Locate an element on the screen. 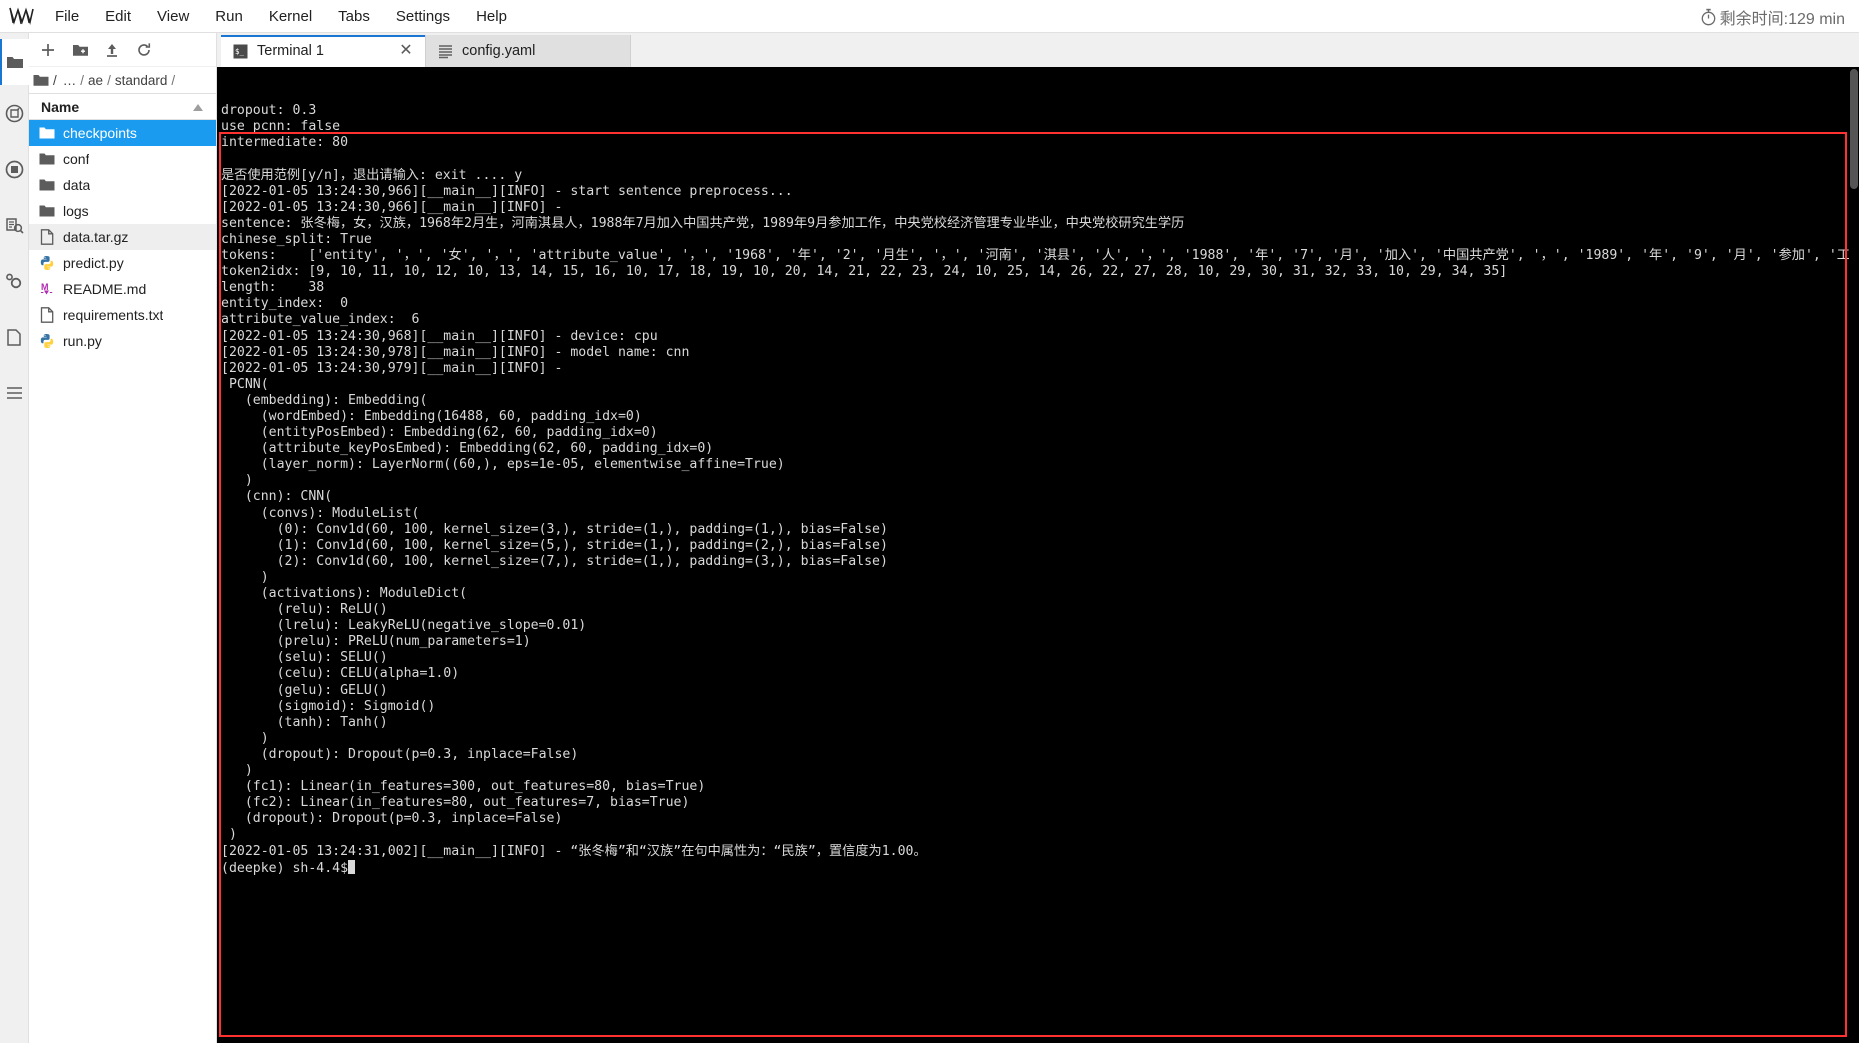 This screenshot has height=1043, width=1859. terminal-scrollbar-thumb is located at coordinates (1854, 129).